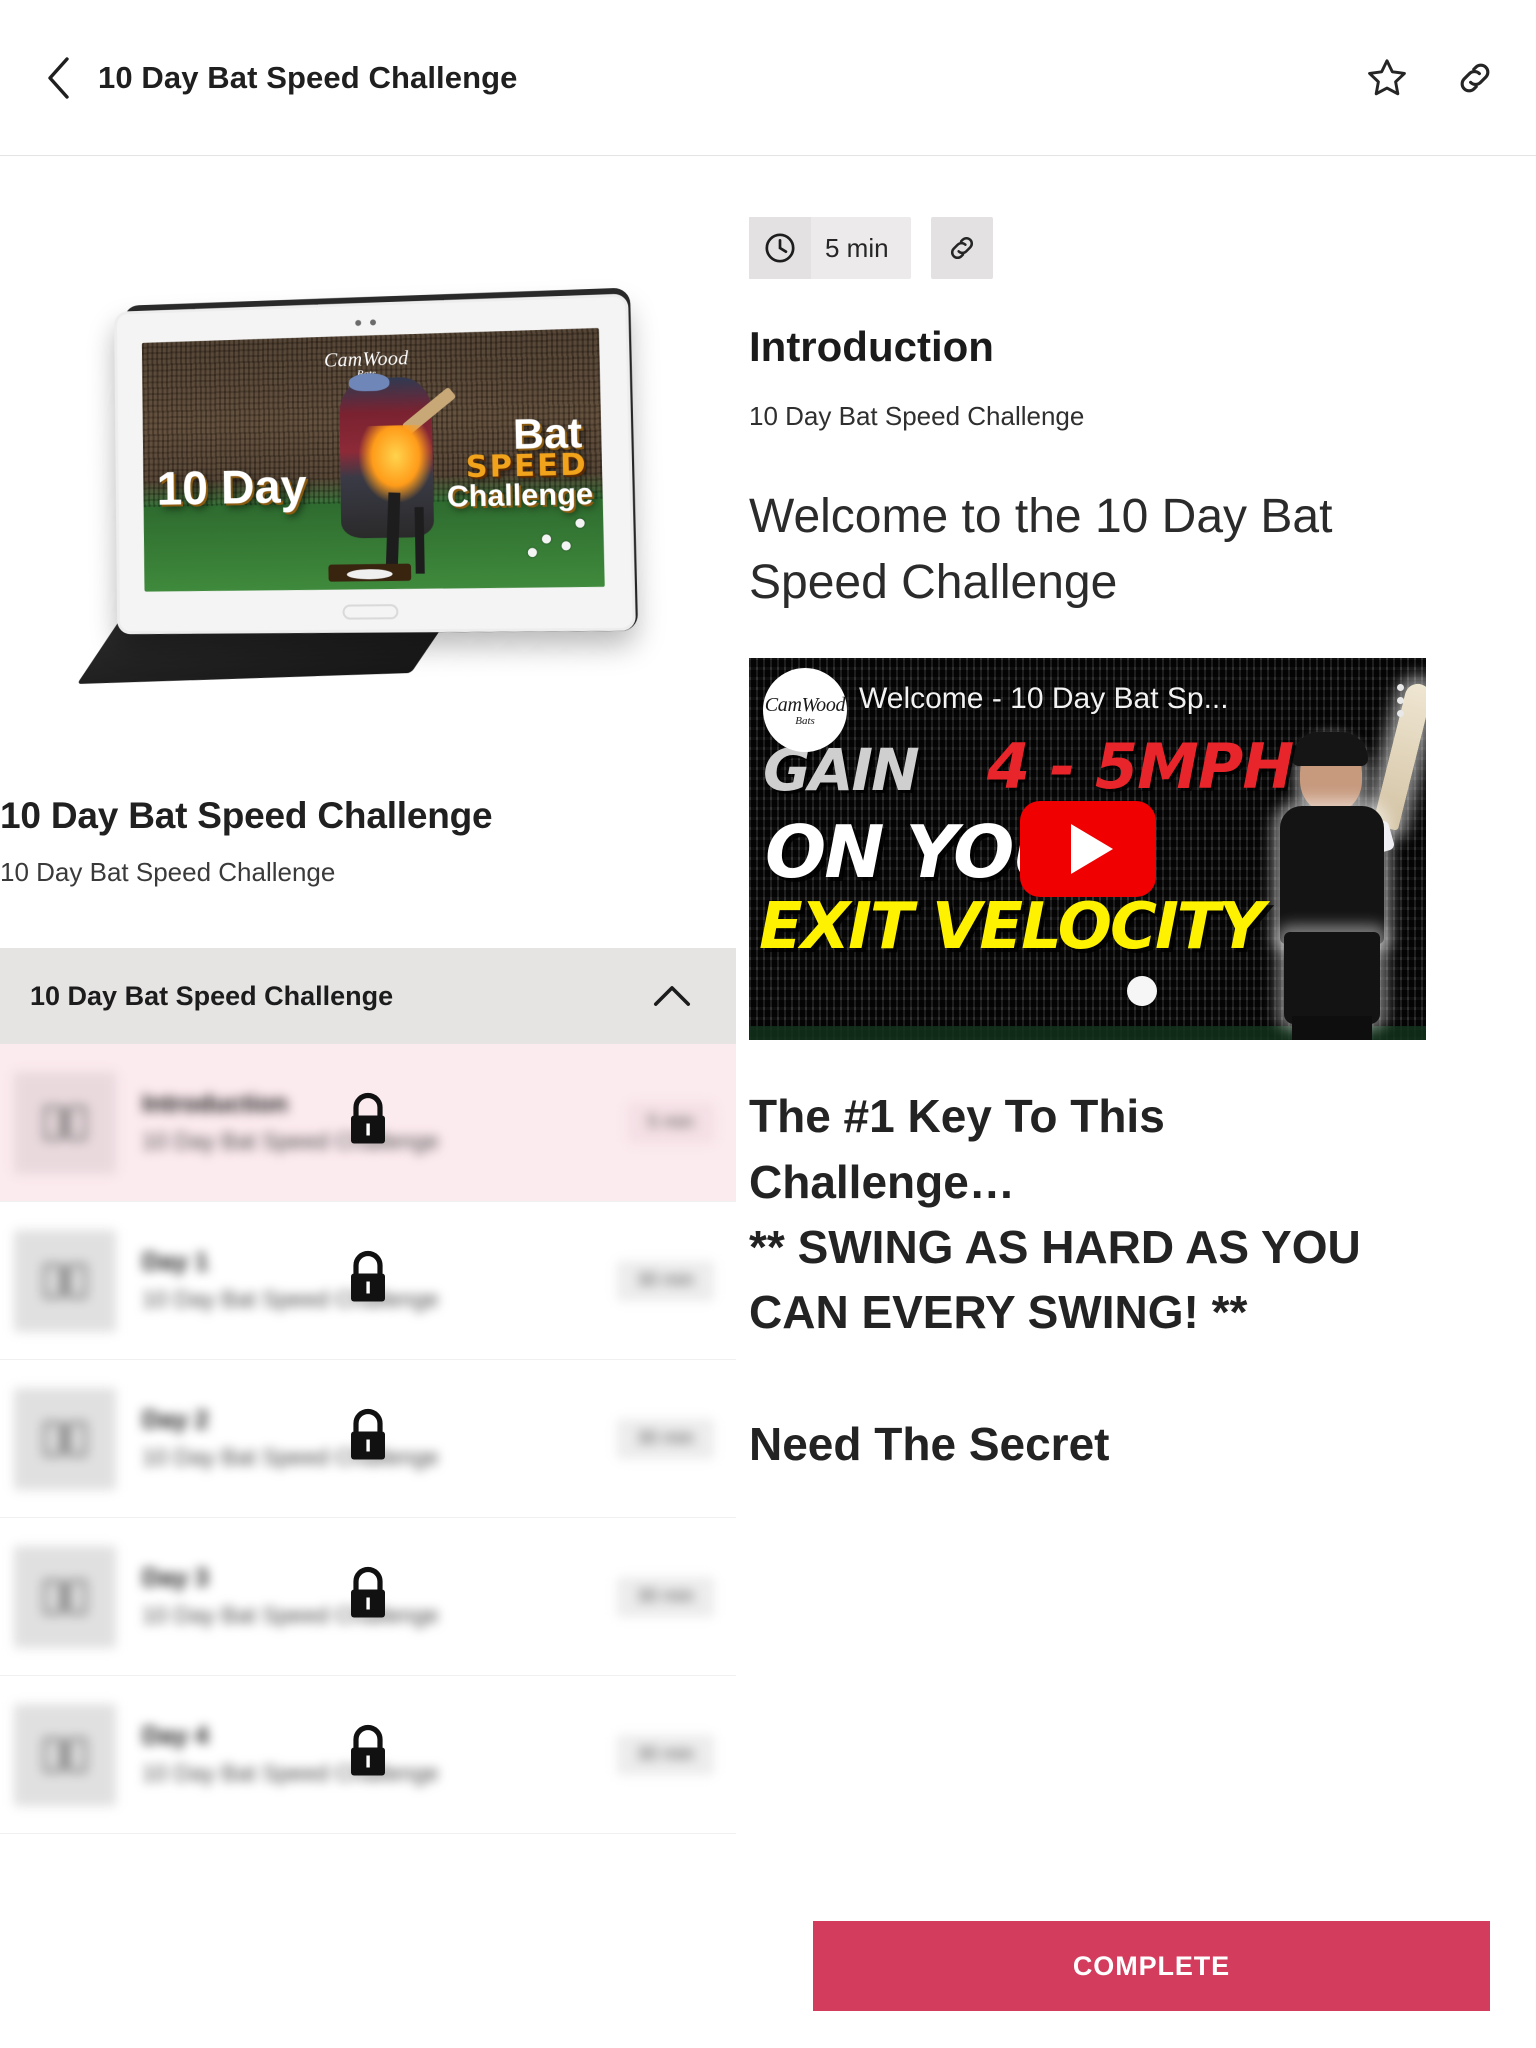 This screenshot has height=2048, width=1536. Describe the element at coordinates (175, 1578) in the screenshot. I see `lesson-title: Day 3` at that location.